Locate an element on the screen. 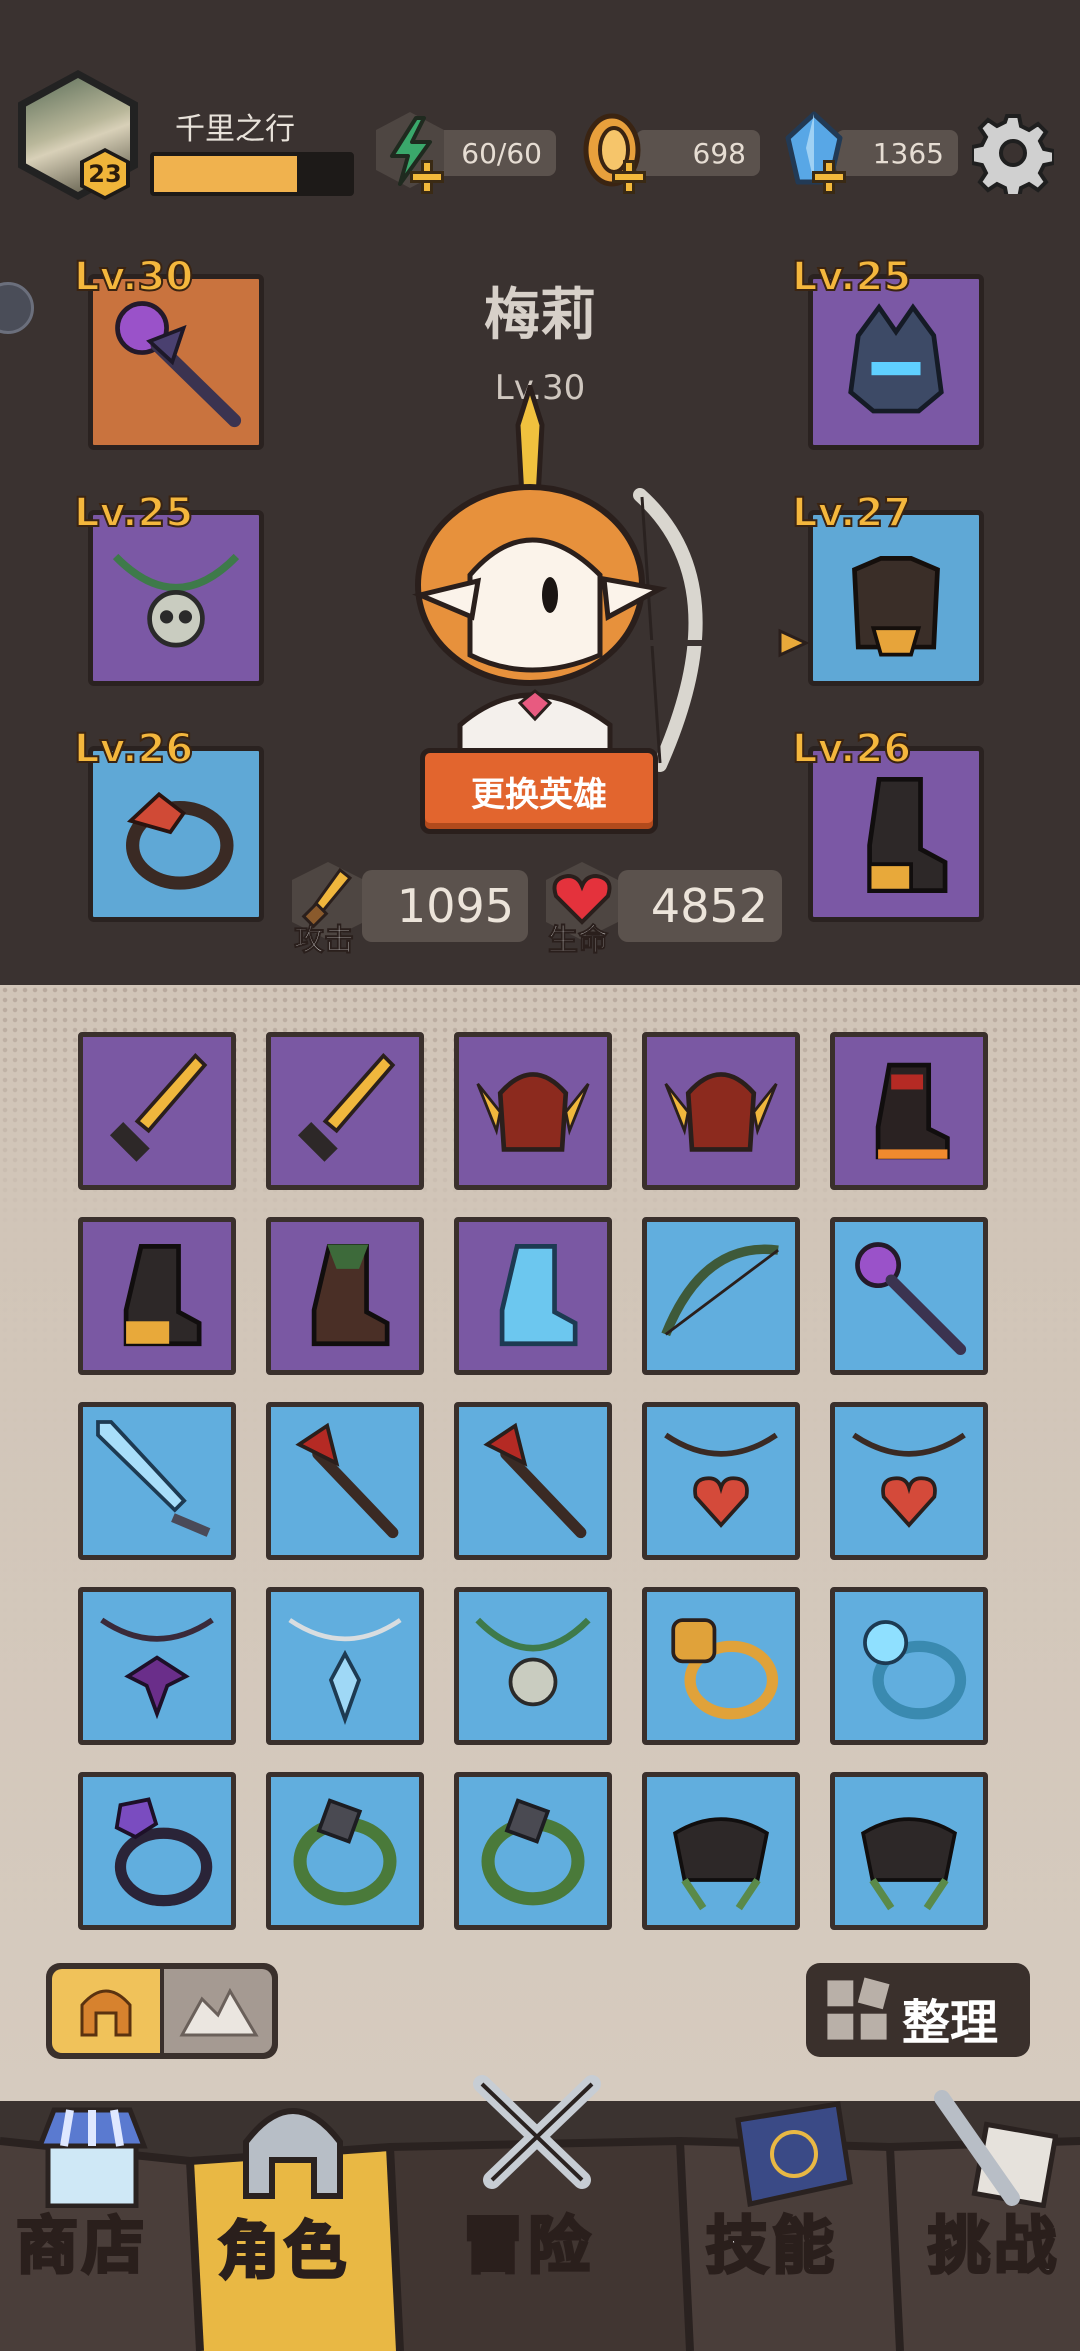 The width and height of the screenshot is (1080, 2351). helmet-icon is located at coordinates (896, 358).